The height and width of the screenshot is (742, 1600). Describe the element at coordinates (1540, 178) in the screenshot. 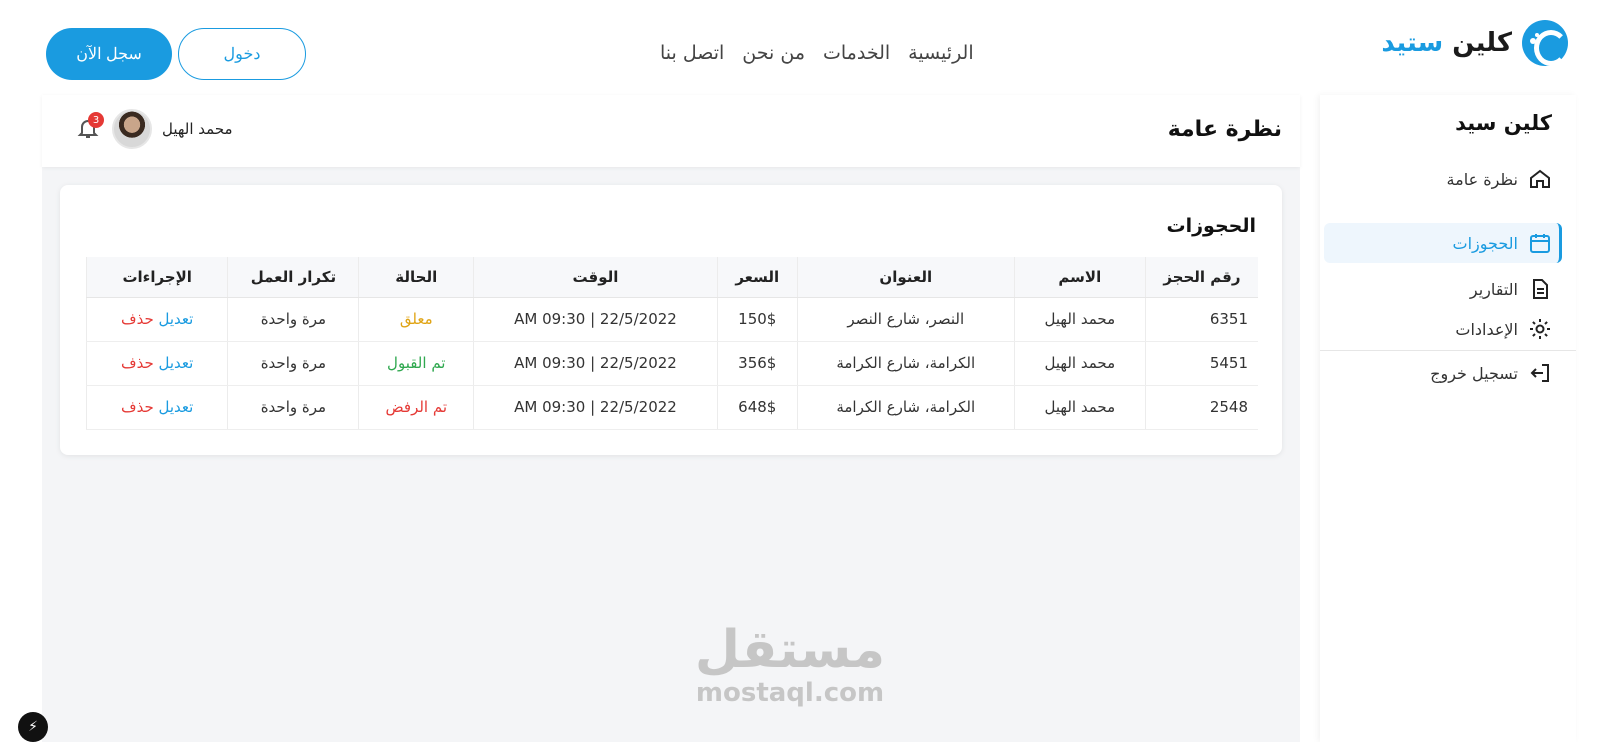

I see `home-icon` at that location.